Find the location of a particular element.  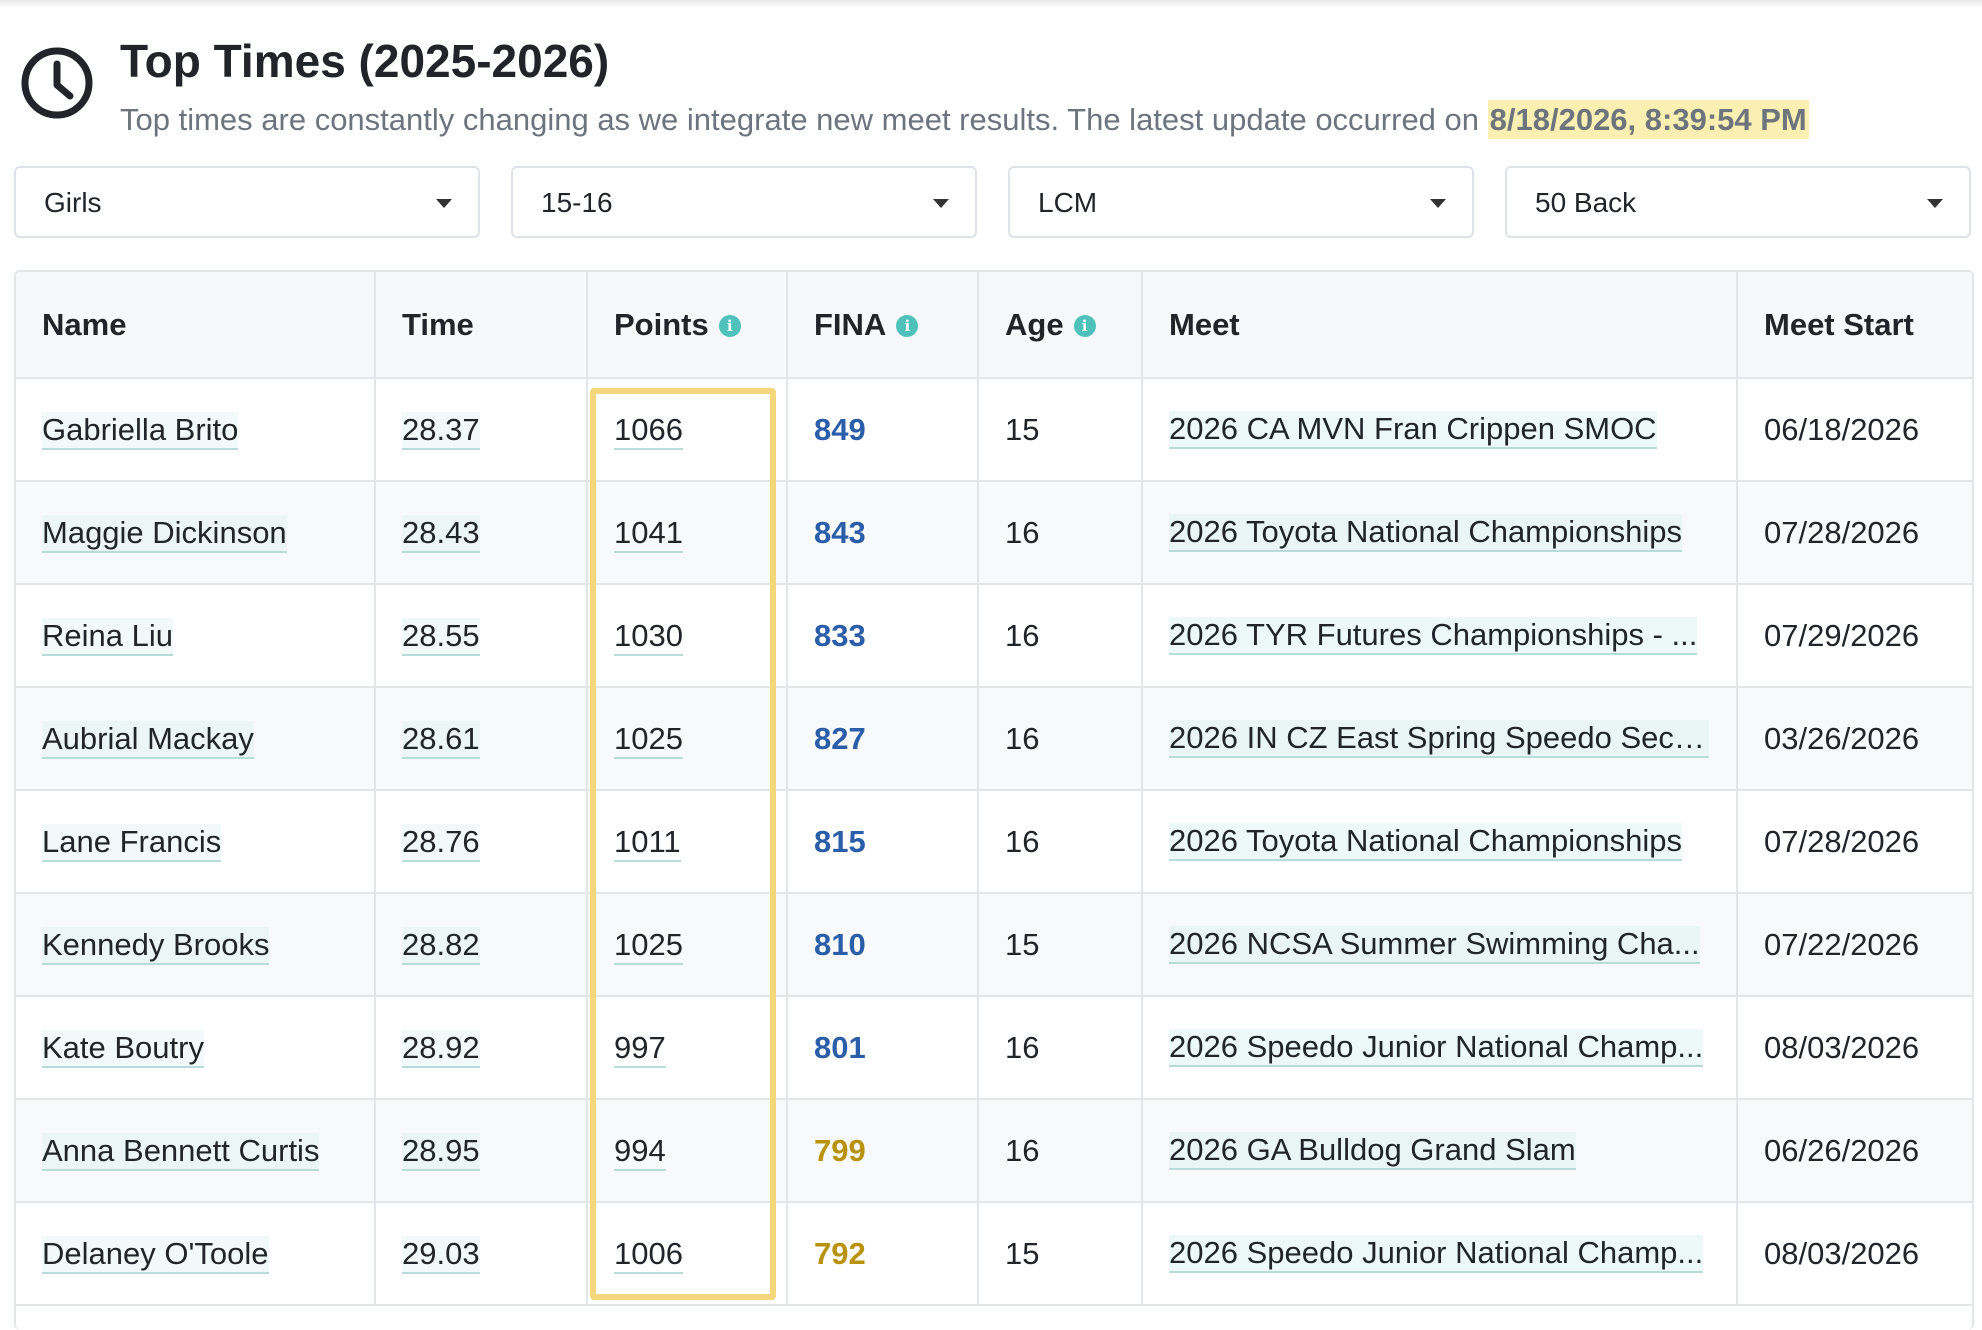

cell-time: 28.95 is located at coordinates (481, 1151).